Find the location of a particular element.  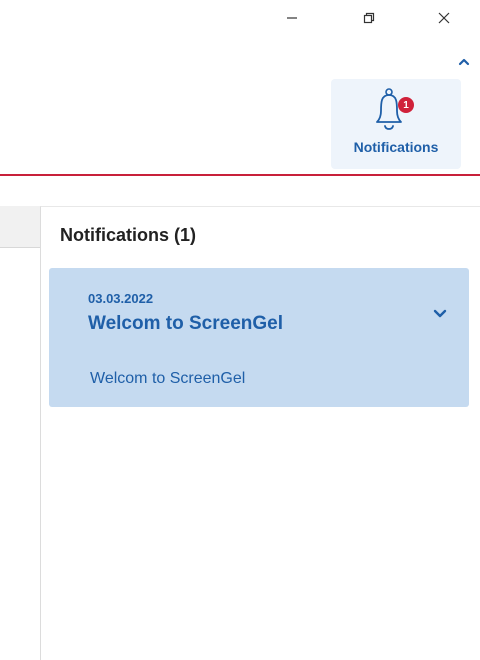

restore-icon is located at coordinates (369, 18).